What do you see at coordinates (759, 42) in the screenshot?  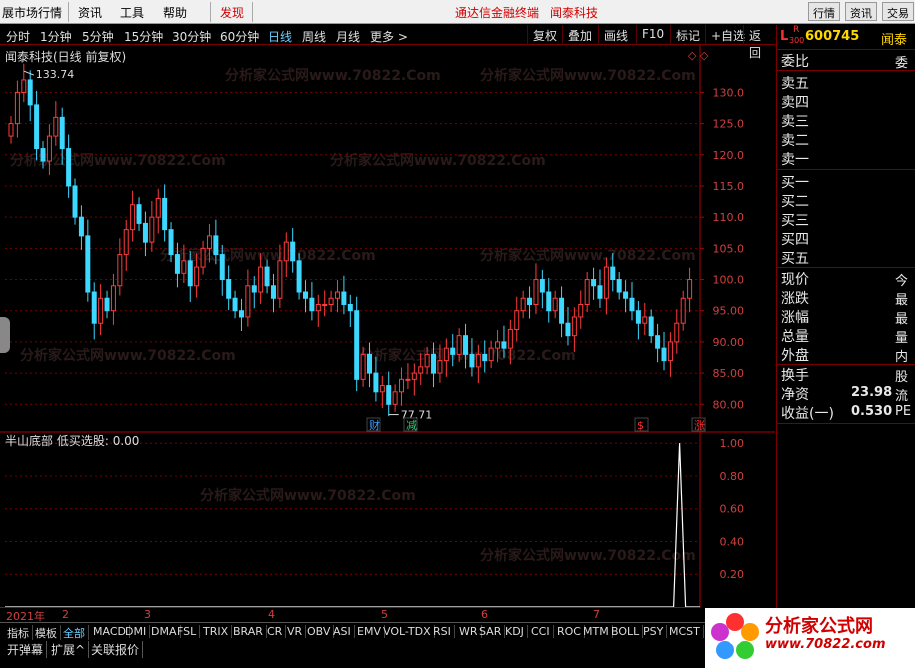 I see `back-button: 返回` at bounding box center [759, 42].